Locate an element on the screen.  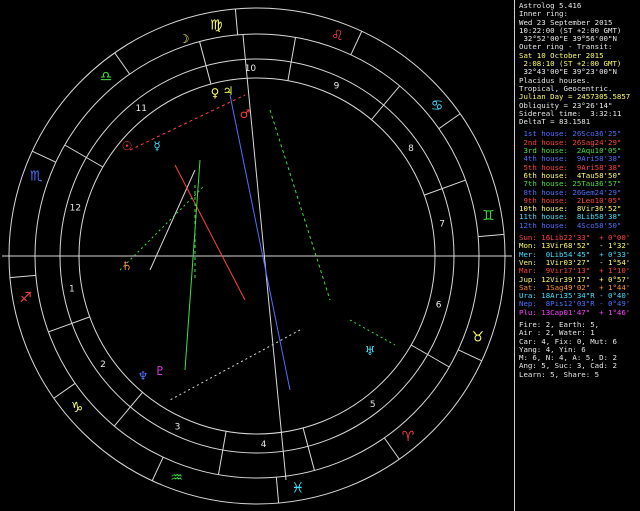
planet-row: Plu: 13Cap01'47" + 1°46' is located at coordinates (575, 312).